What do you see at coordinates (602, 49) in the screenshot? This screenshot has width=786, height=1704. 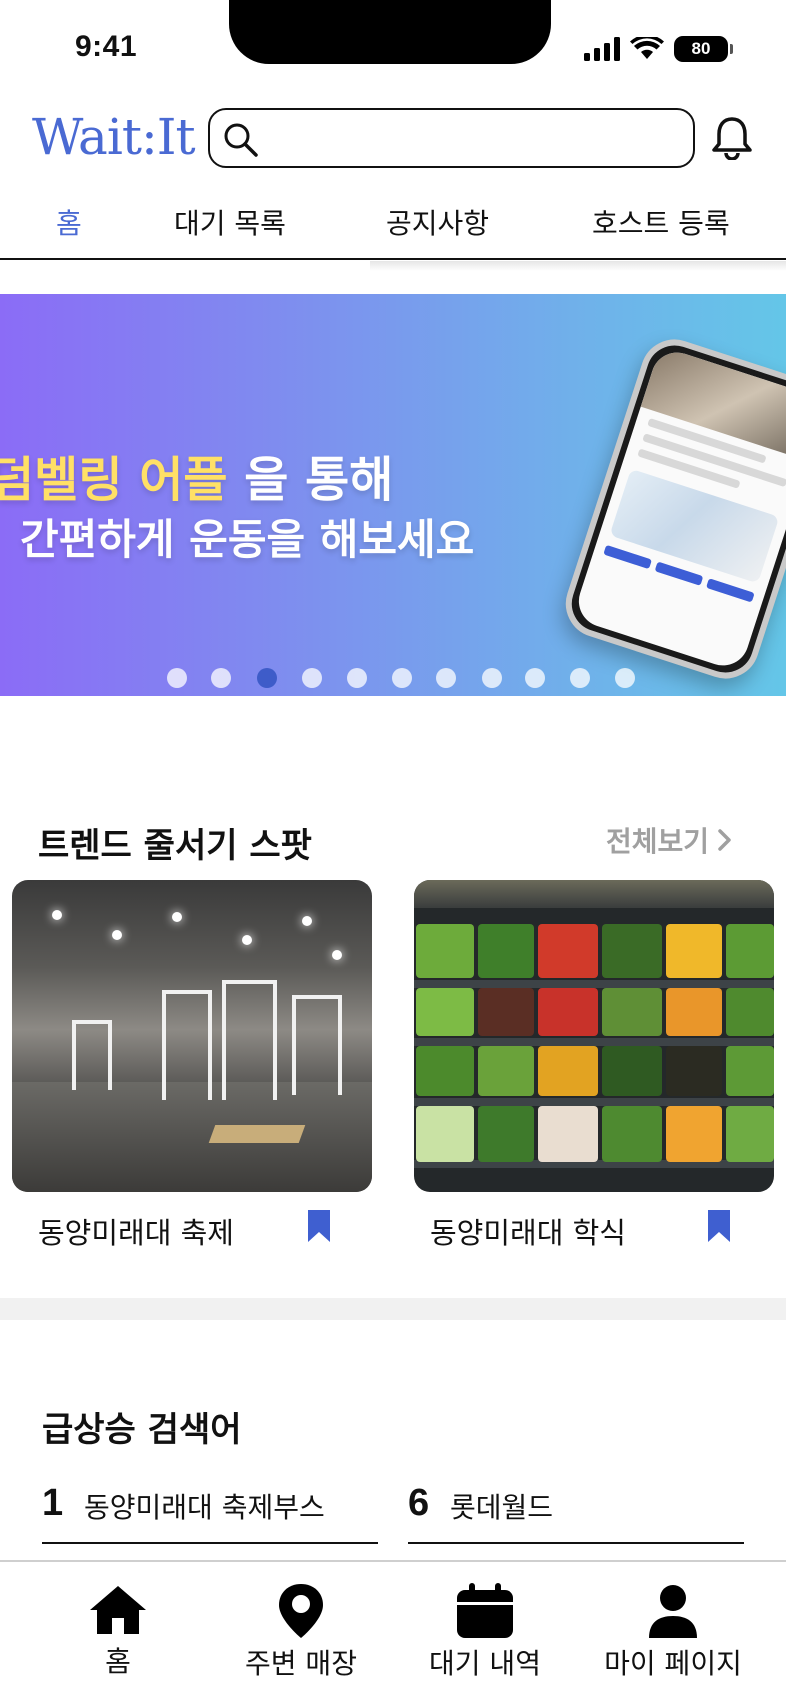 I see `signal-icon` at bounding box center [602, 49].